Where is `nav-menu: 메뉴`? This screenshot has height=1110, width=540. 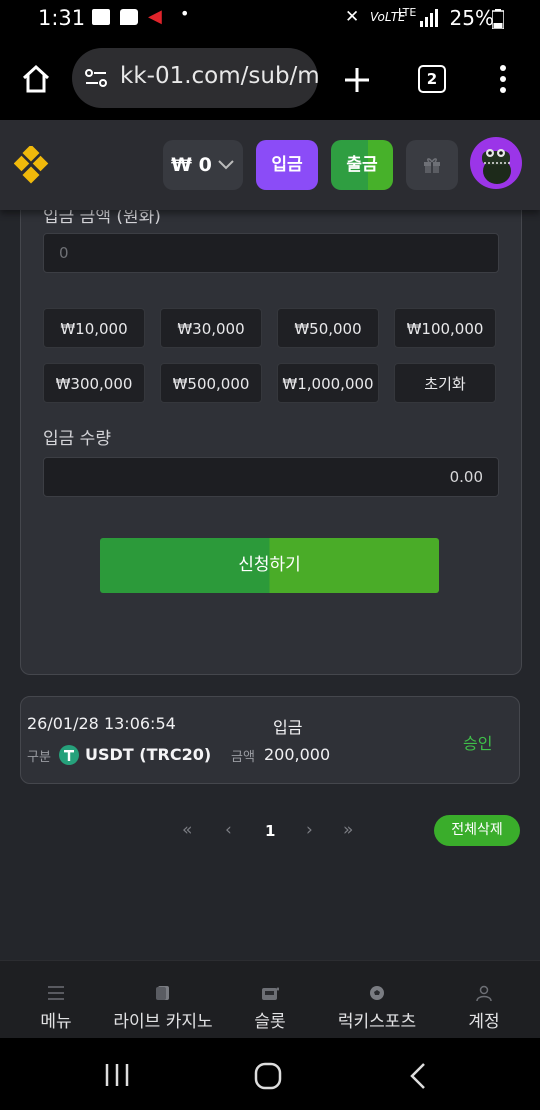 nav-menu: 메뉴 is located at coordinates (56, 1000).